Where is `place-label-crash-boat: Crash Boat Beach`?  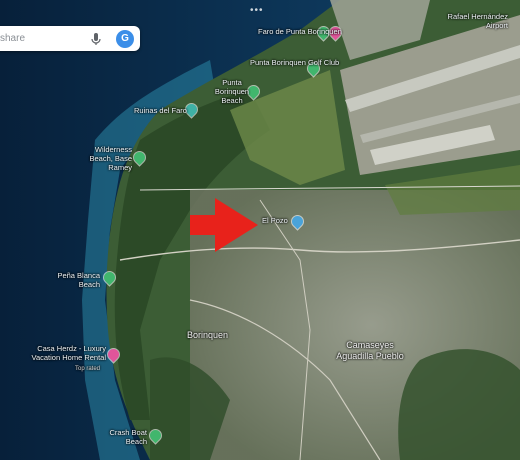 place-label-crash-boat: Crash Boat Beach is located at coordinates (128, 437).